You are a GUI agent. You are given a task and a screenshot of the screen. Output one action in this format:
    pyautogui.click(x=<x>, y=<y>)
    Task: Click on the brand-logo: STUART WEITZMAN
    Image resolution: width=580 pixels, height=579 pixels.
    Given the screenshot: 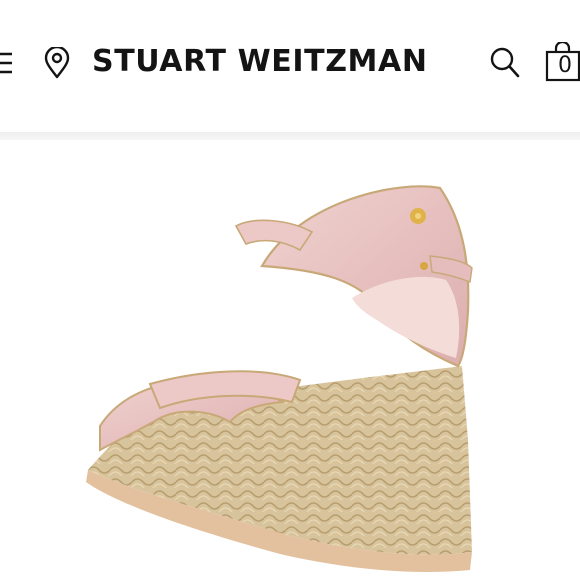 What is the action you would take?
    pyautogui.click(x=277, y=62)
    